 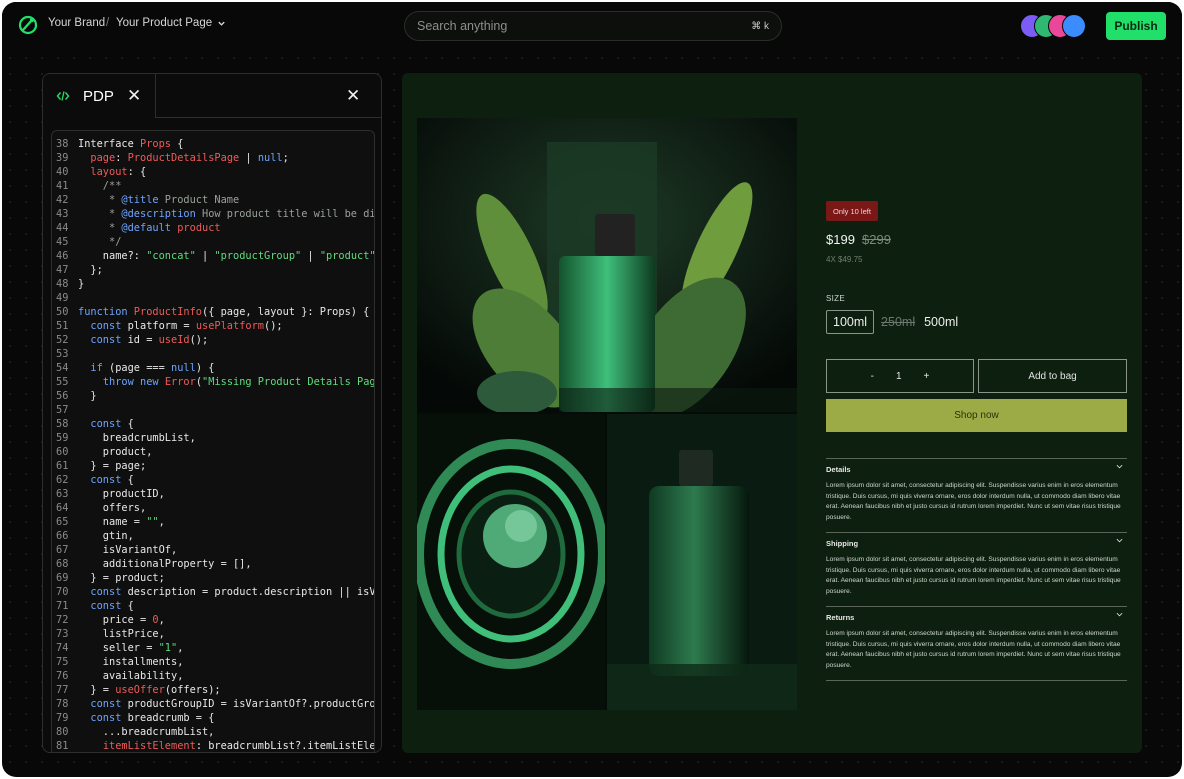 I want to click on quantity-value: 1, so click(x=899, y=376).